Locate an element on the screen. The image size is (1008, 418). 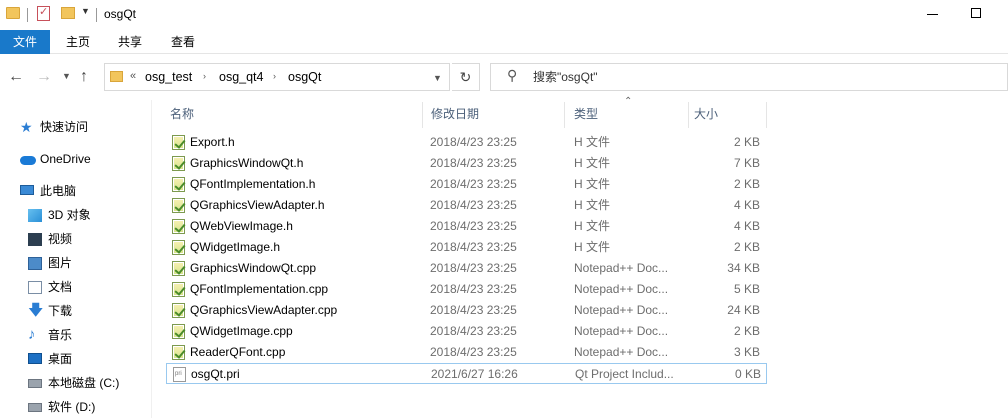
file-size: 5 KB is located at coordinates (746, 289).